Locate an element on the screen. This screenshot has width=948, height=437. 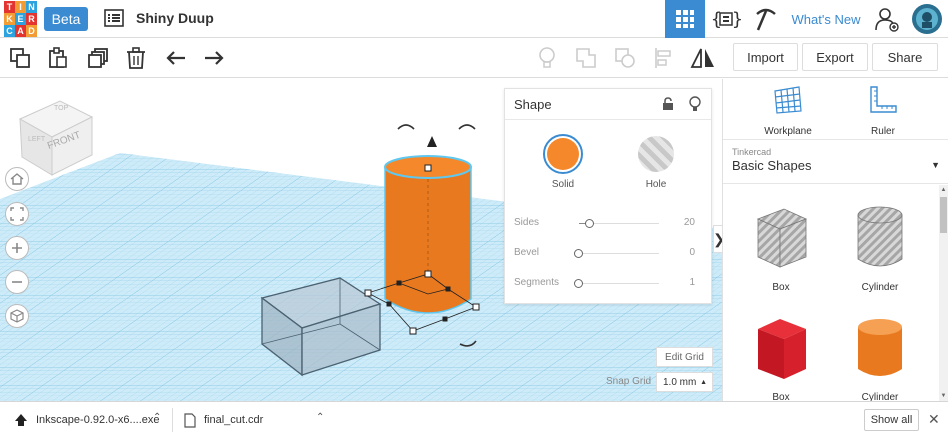
grid-view-icon is located at coordinates (685, 19).